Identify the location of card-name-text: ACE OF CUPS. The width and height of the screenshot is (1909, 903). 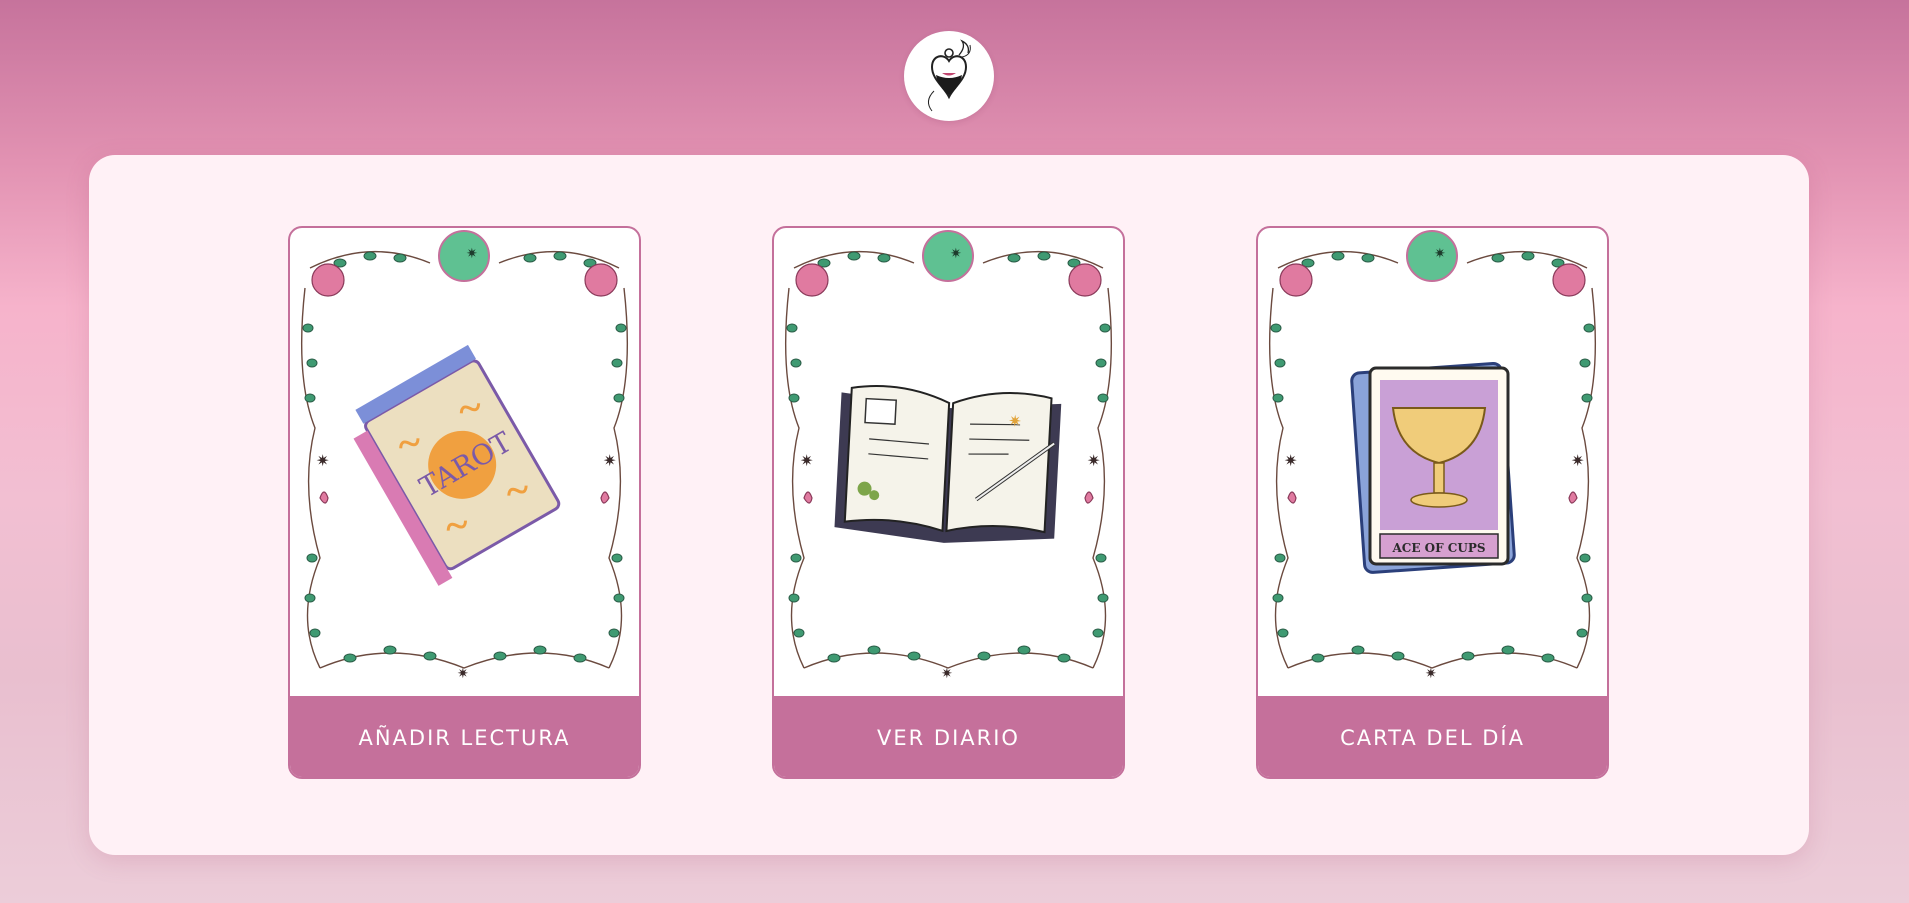
(1438, 548).